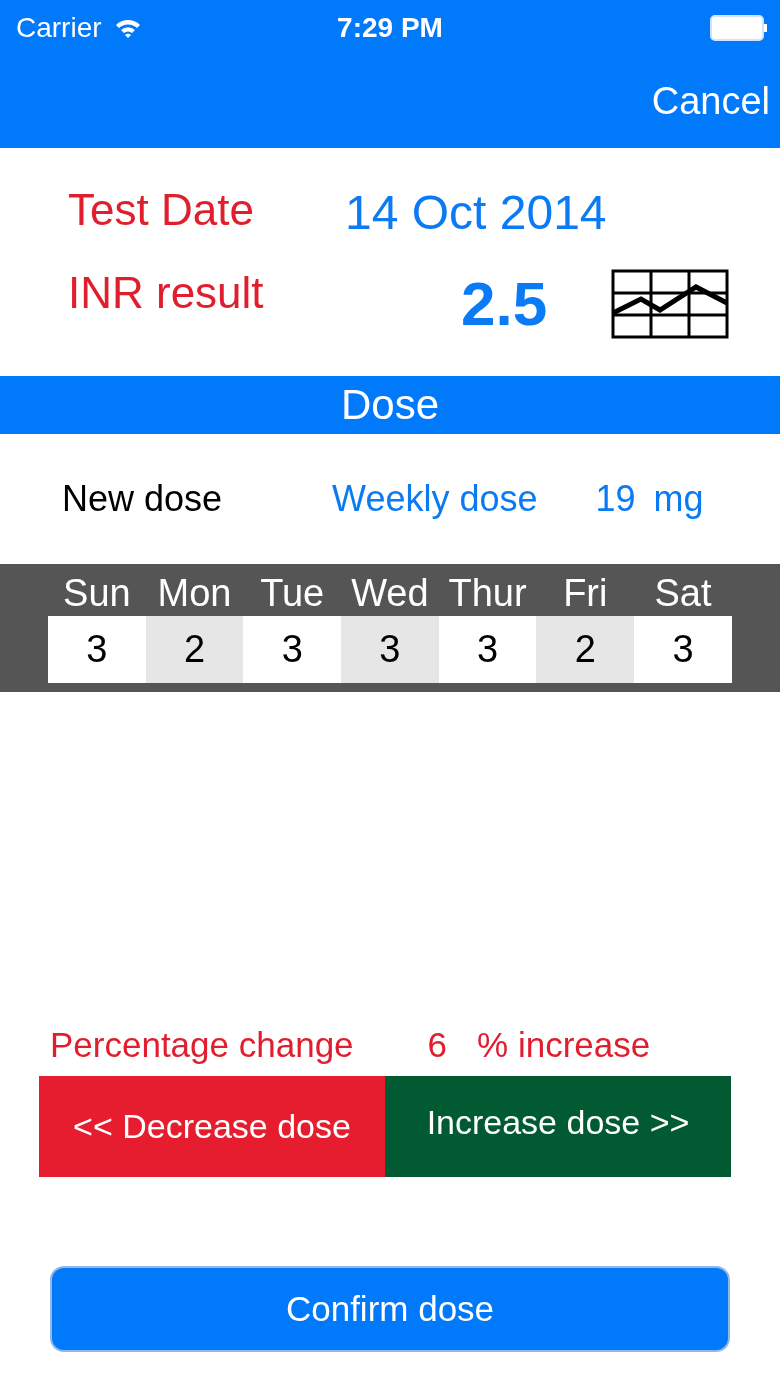 The image size is (780, 1387). I want to click on decrease-dose-button: << Decrease dose, so click(212, 1126).